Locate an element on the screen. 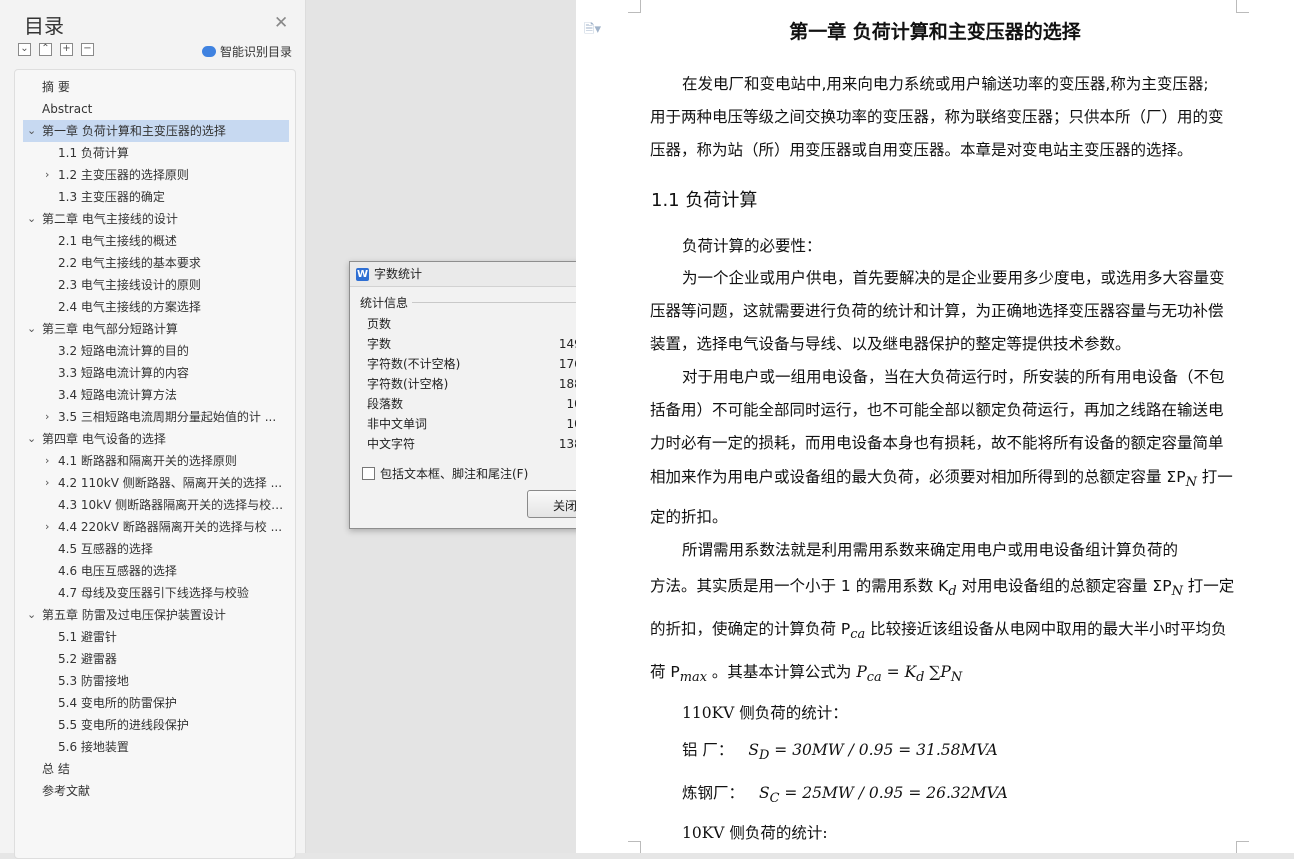  toc-item: 摘 要 is located at coordinates (155, 87).